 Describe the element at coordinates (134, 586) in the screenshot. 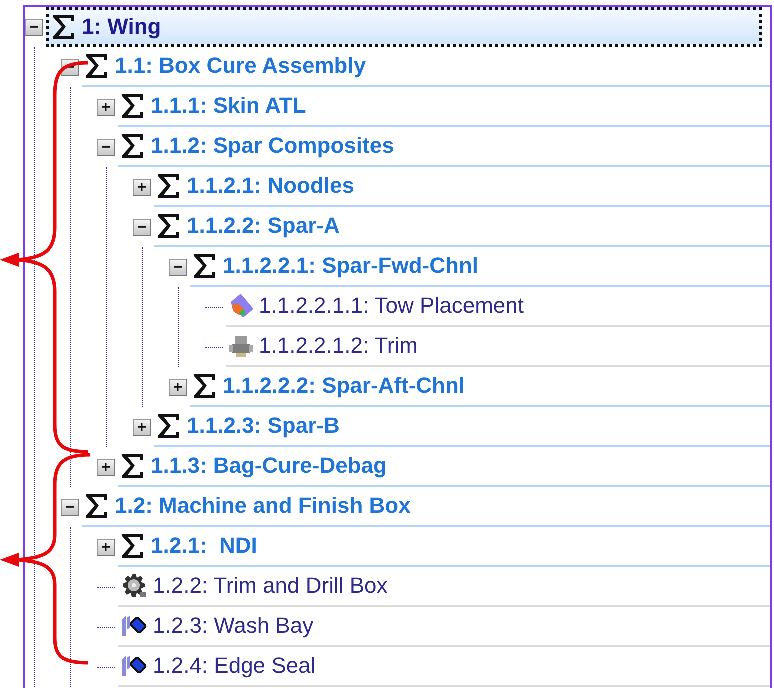

I see `gear-icon` at that location.